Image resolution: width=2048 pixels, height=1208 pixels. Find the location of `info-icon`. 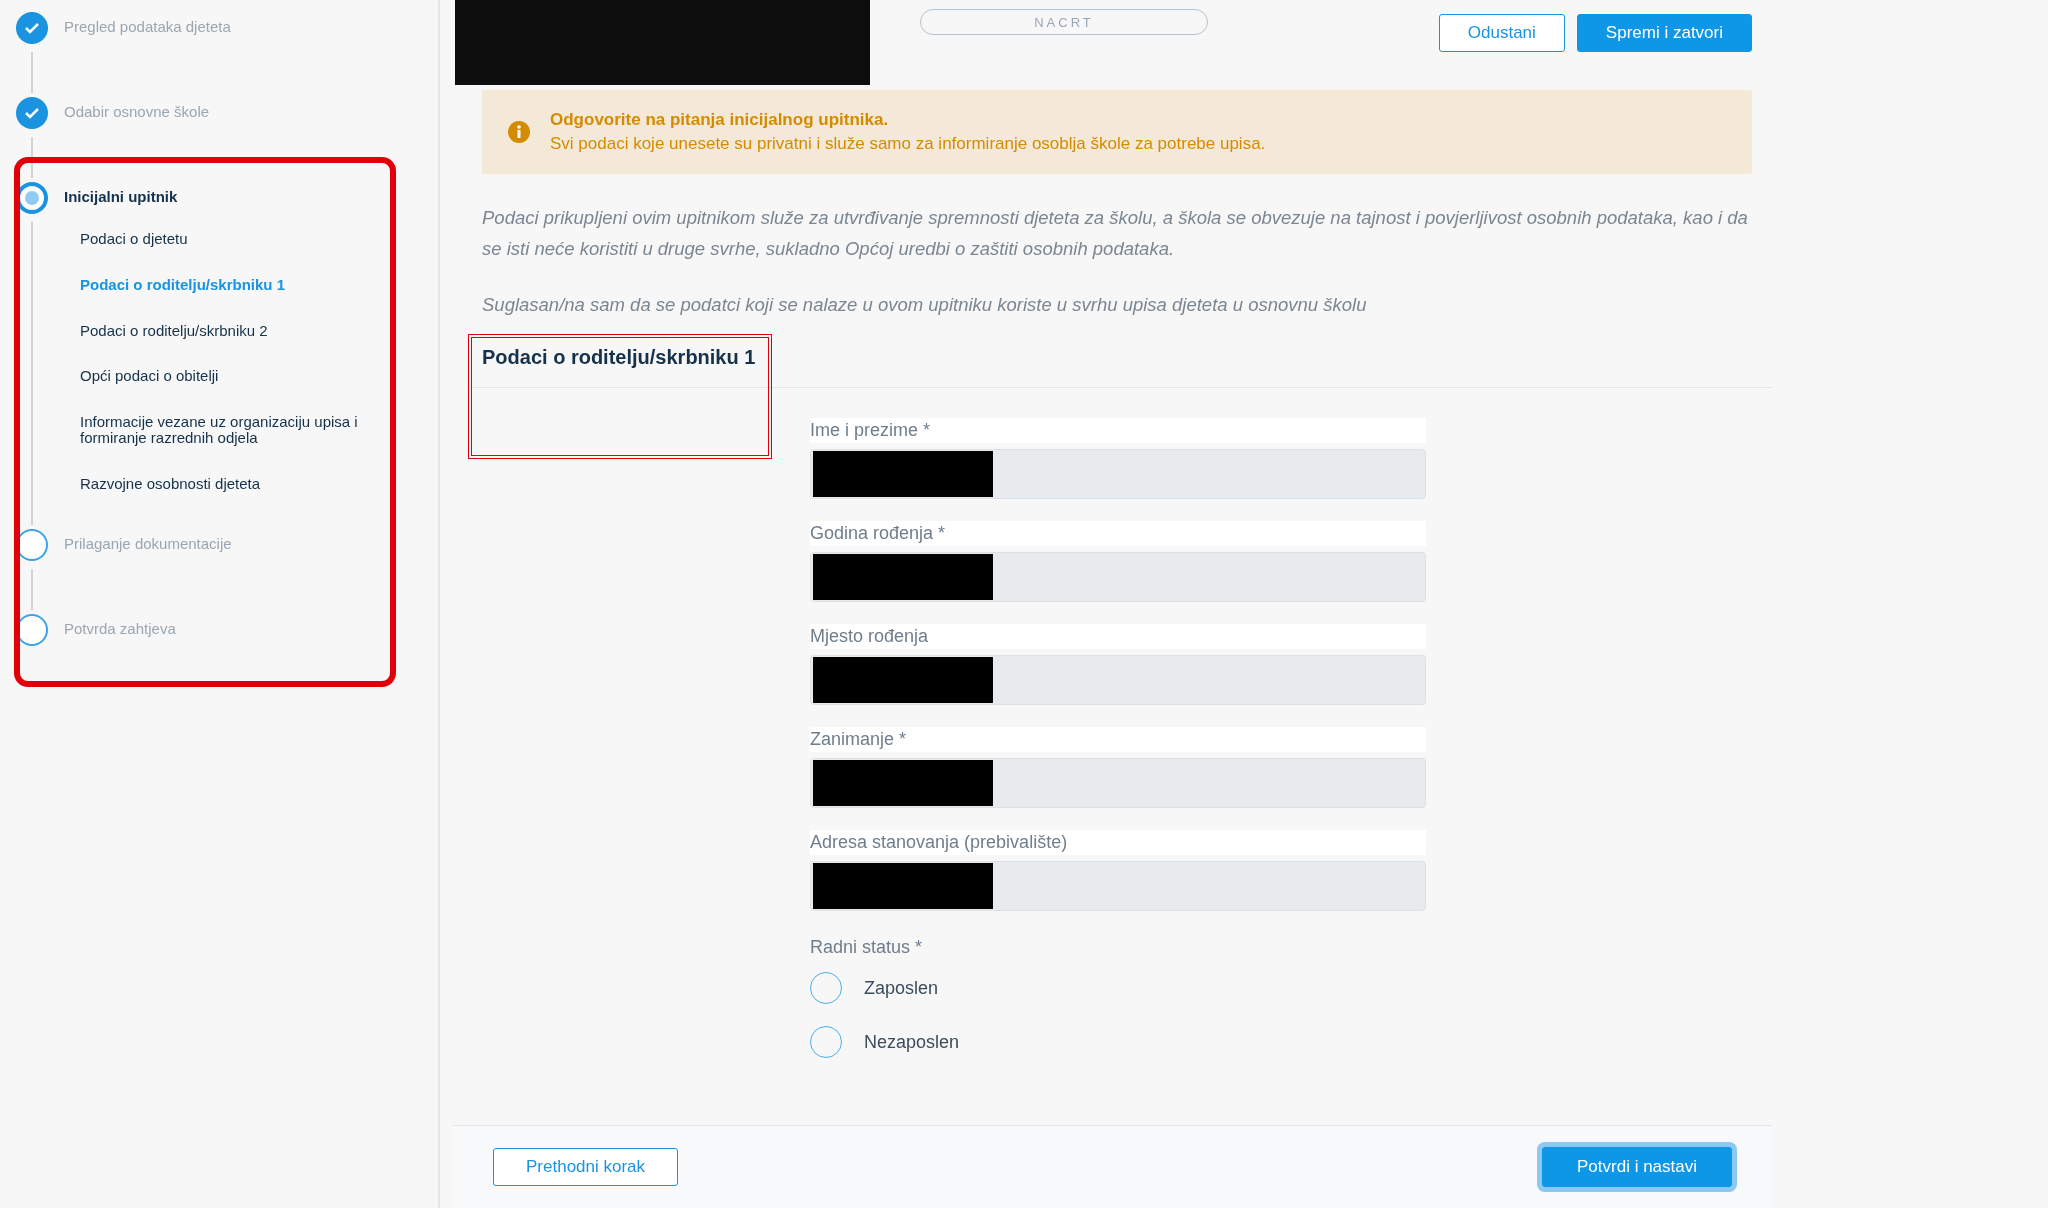

info-icon is located at coordinates (519, 132).